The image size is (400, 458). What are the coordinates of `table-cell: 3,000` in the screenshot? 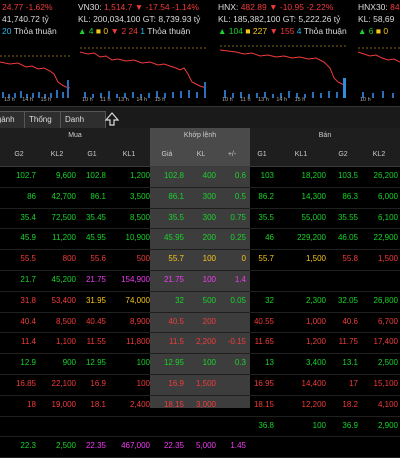 It's located at (205, 404).